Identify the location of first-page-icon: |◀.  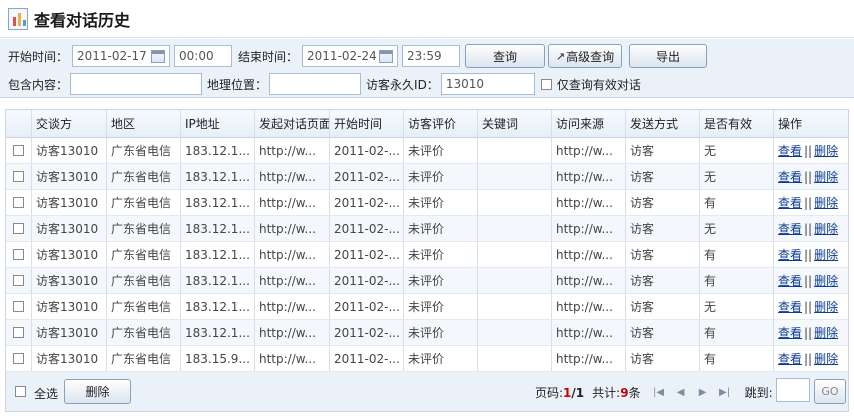
(659, 393).